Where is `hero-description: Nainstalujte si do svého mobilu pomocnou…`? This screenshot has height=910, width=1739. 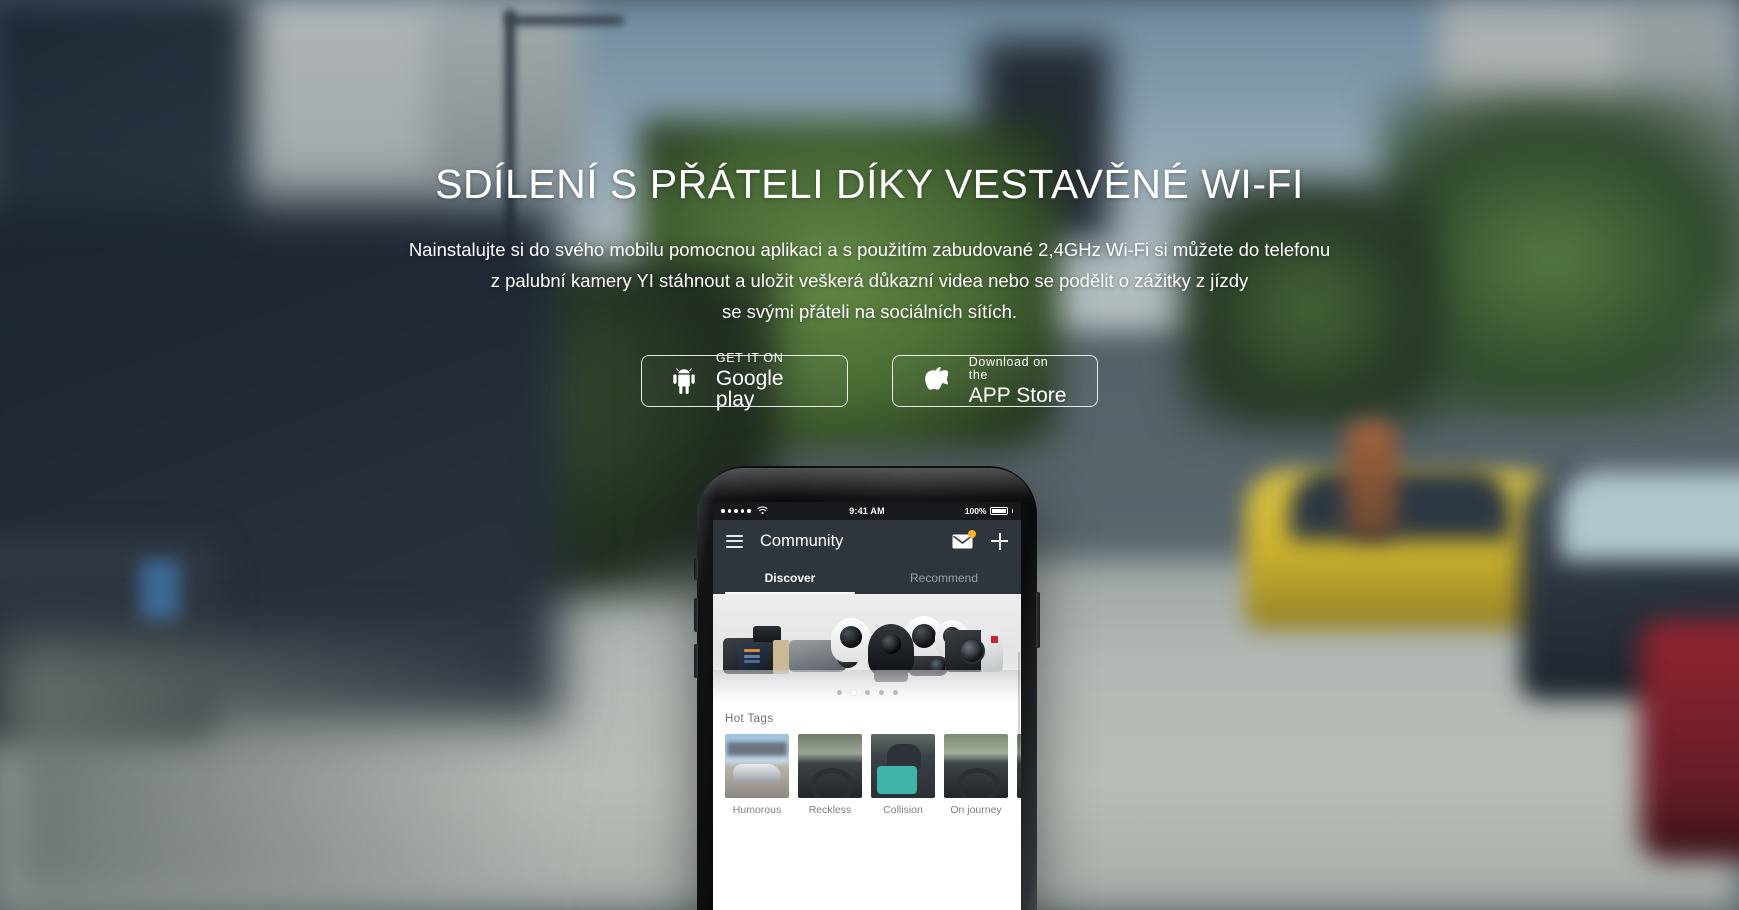
hero-description: Nainstalujte si do svého mobilu pomocnou… is located at coordinates (869, 280).